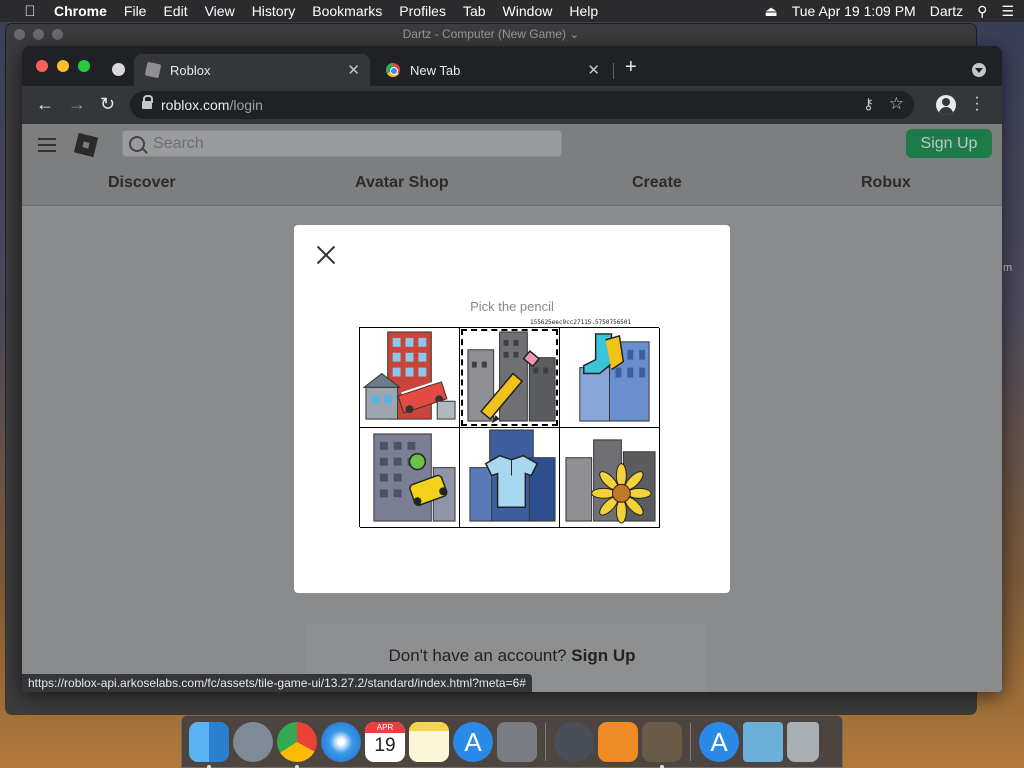  Describe the element at coordinates (341, 741) in the screenshot. I see `safari-icon` at that location.